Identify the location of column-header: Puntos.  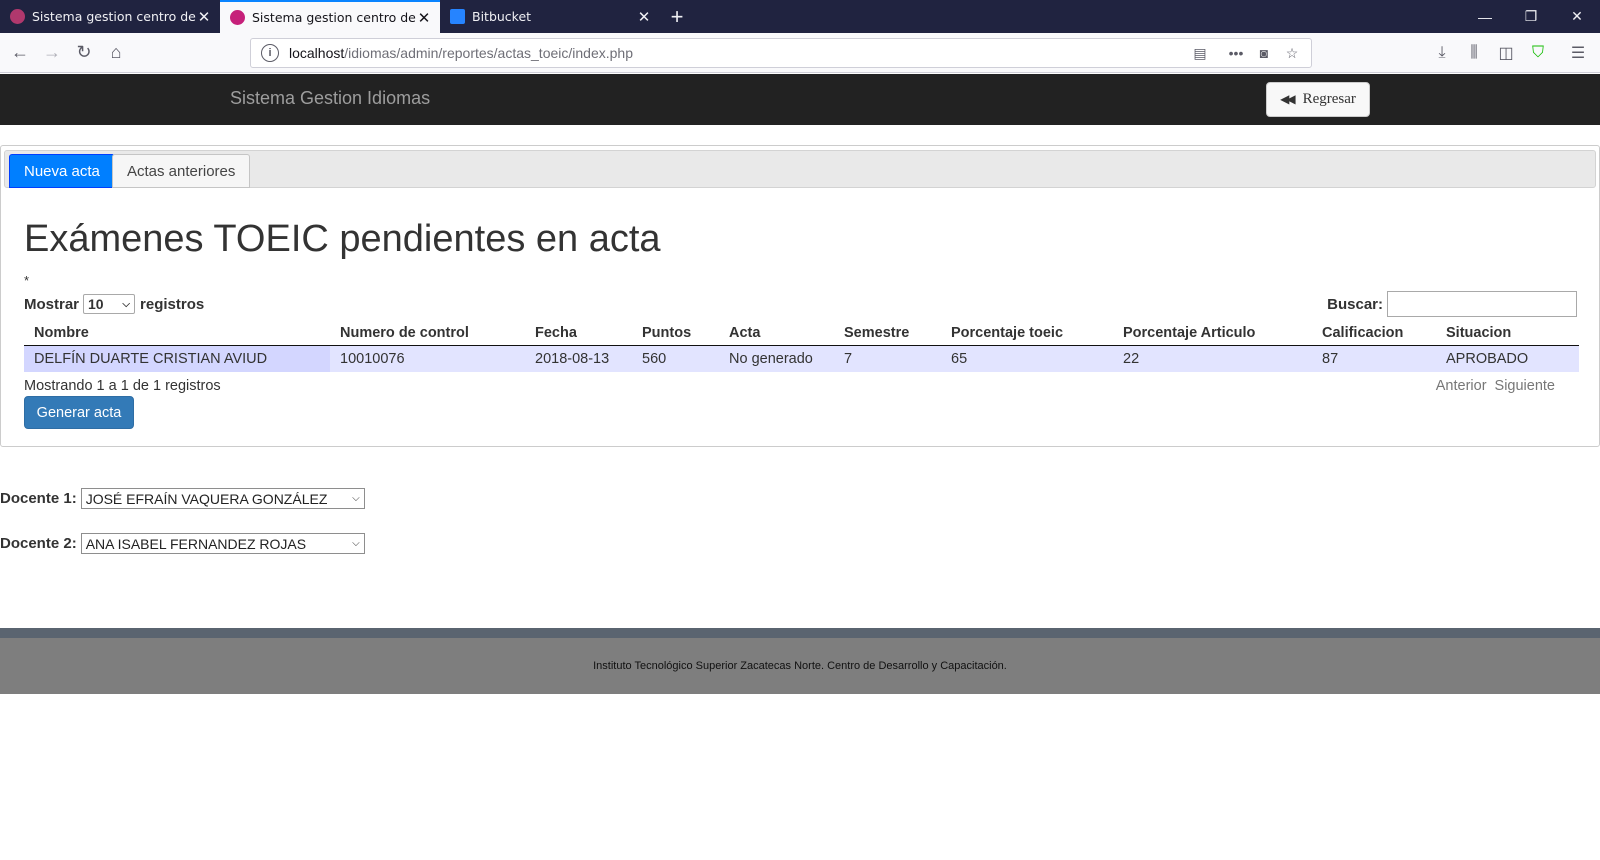
(675, 333).